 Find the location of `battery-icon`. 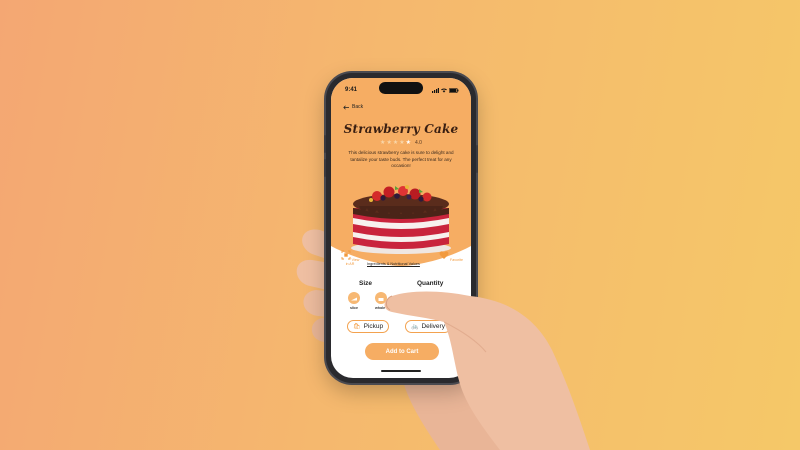

battery-icon is located at coordinates (454, 90).